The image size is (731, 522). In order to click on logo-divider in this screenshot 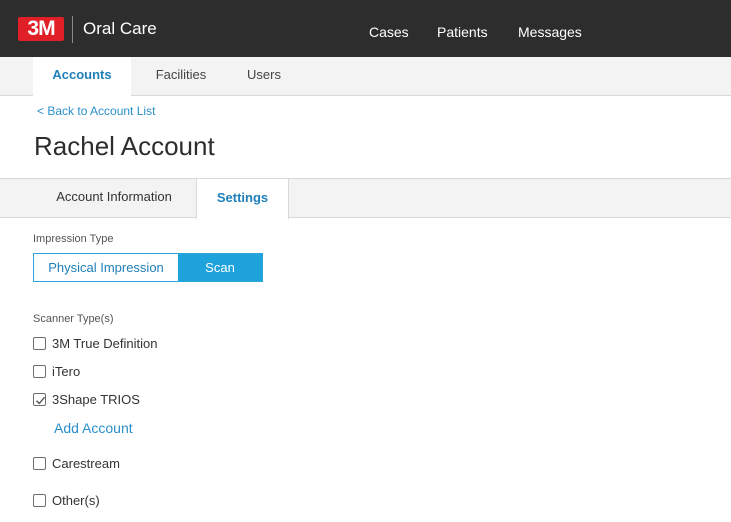, I will do `click(72, 29)`.